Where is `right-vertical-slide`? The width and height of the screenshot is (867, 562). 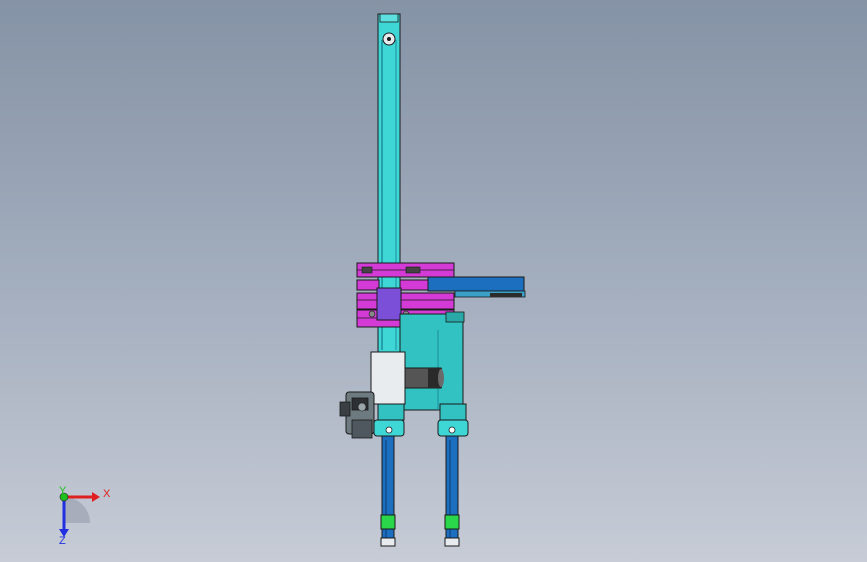
right-vertical-slide is located at coordinates (453, 475).